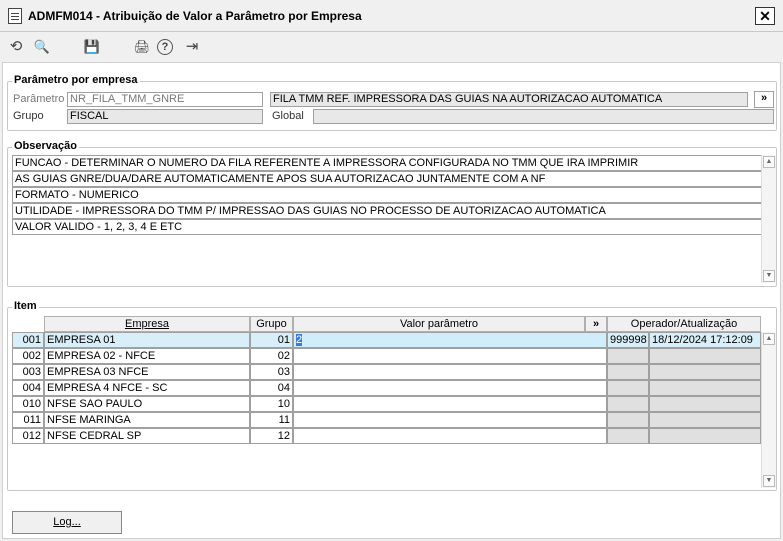  What do you see at coordinates (147, 420) in the screenshot?
I see `cell-empresa: NFSE MARINGA` at bounding box center [147, 420].